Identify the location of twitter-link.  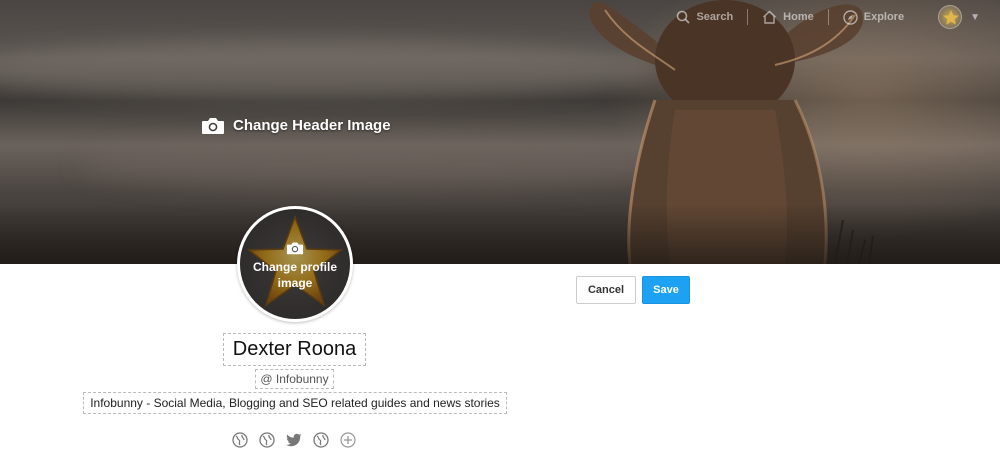
(294, 440).